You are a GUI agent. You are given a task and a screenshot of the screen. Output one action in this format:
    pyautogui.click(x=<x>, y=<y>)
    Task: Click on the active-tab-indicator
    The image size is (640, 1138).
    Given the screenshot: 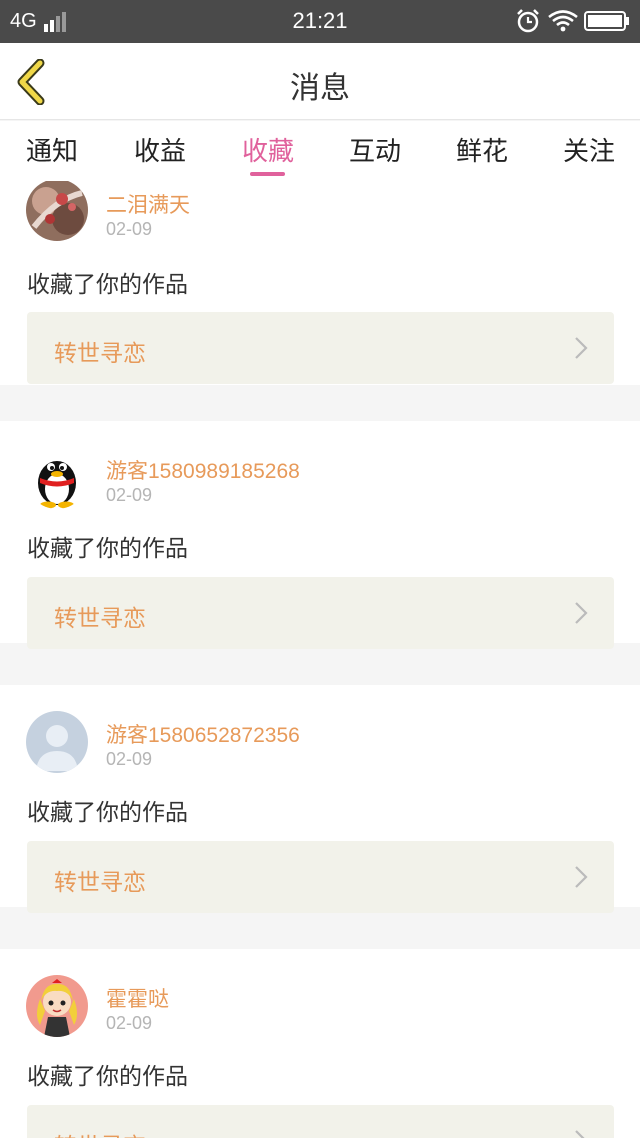 What is the action you would take?
    pyautogui.click(x=267, y=174)
    